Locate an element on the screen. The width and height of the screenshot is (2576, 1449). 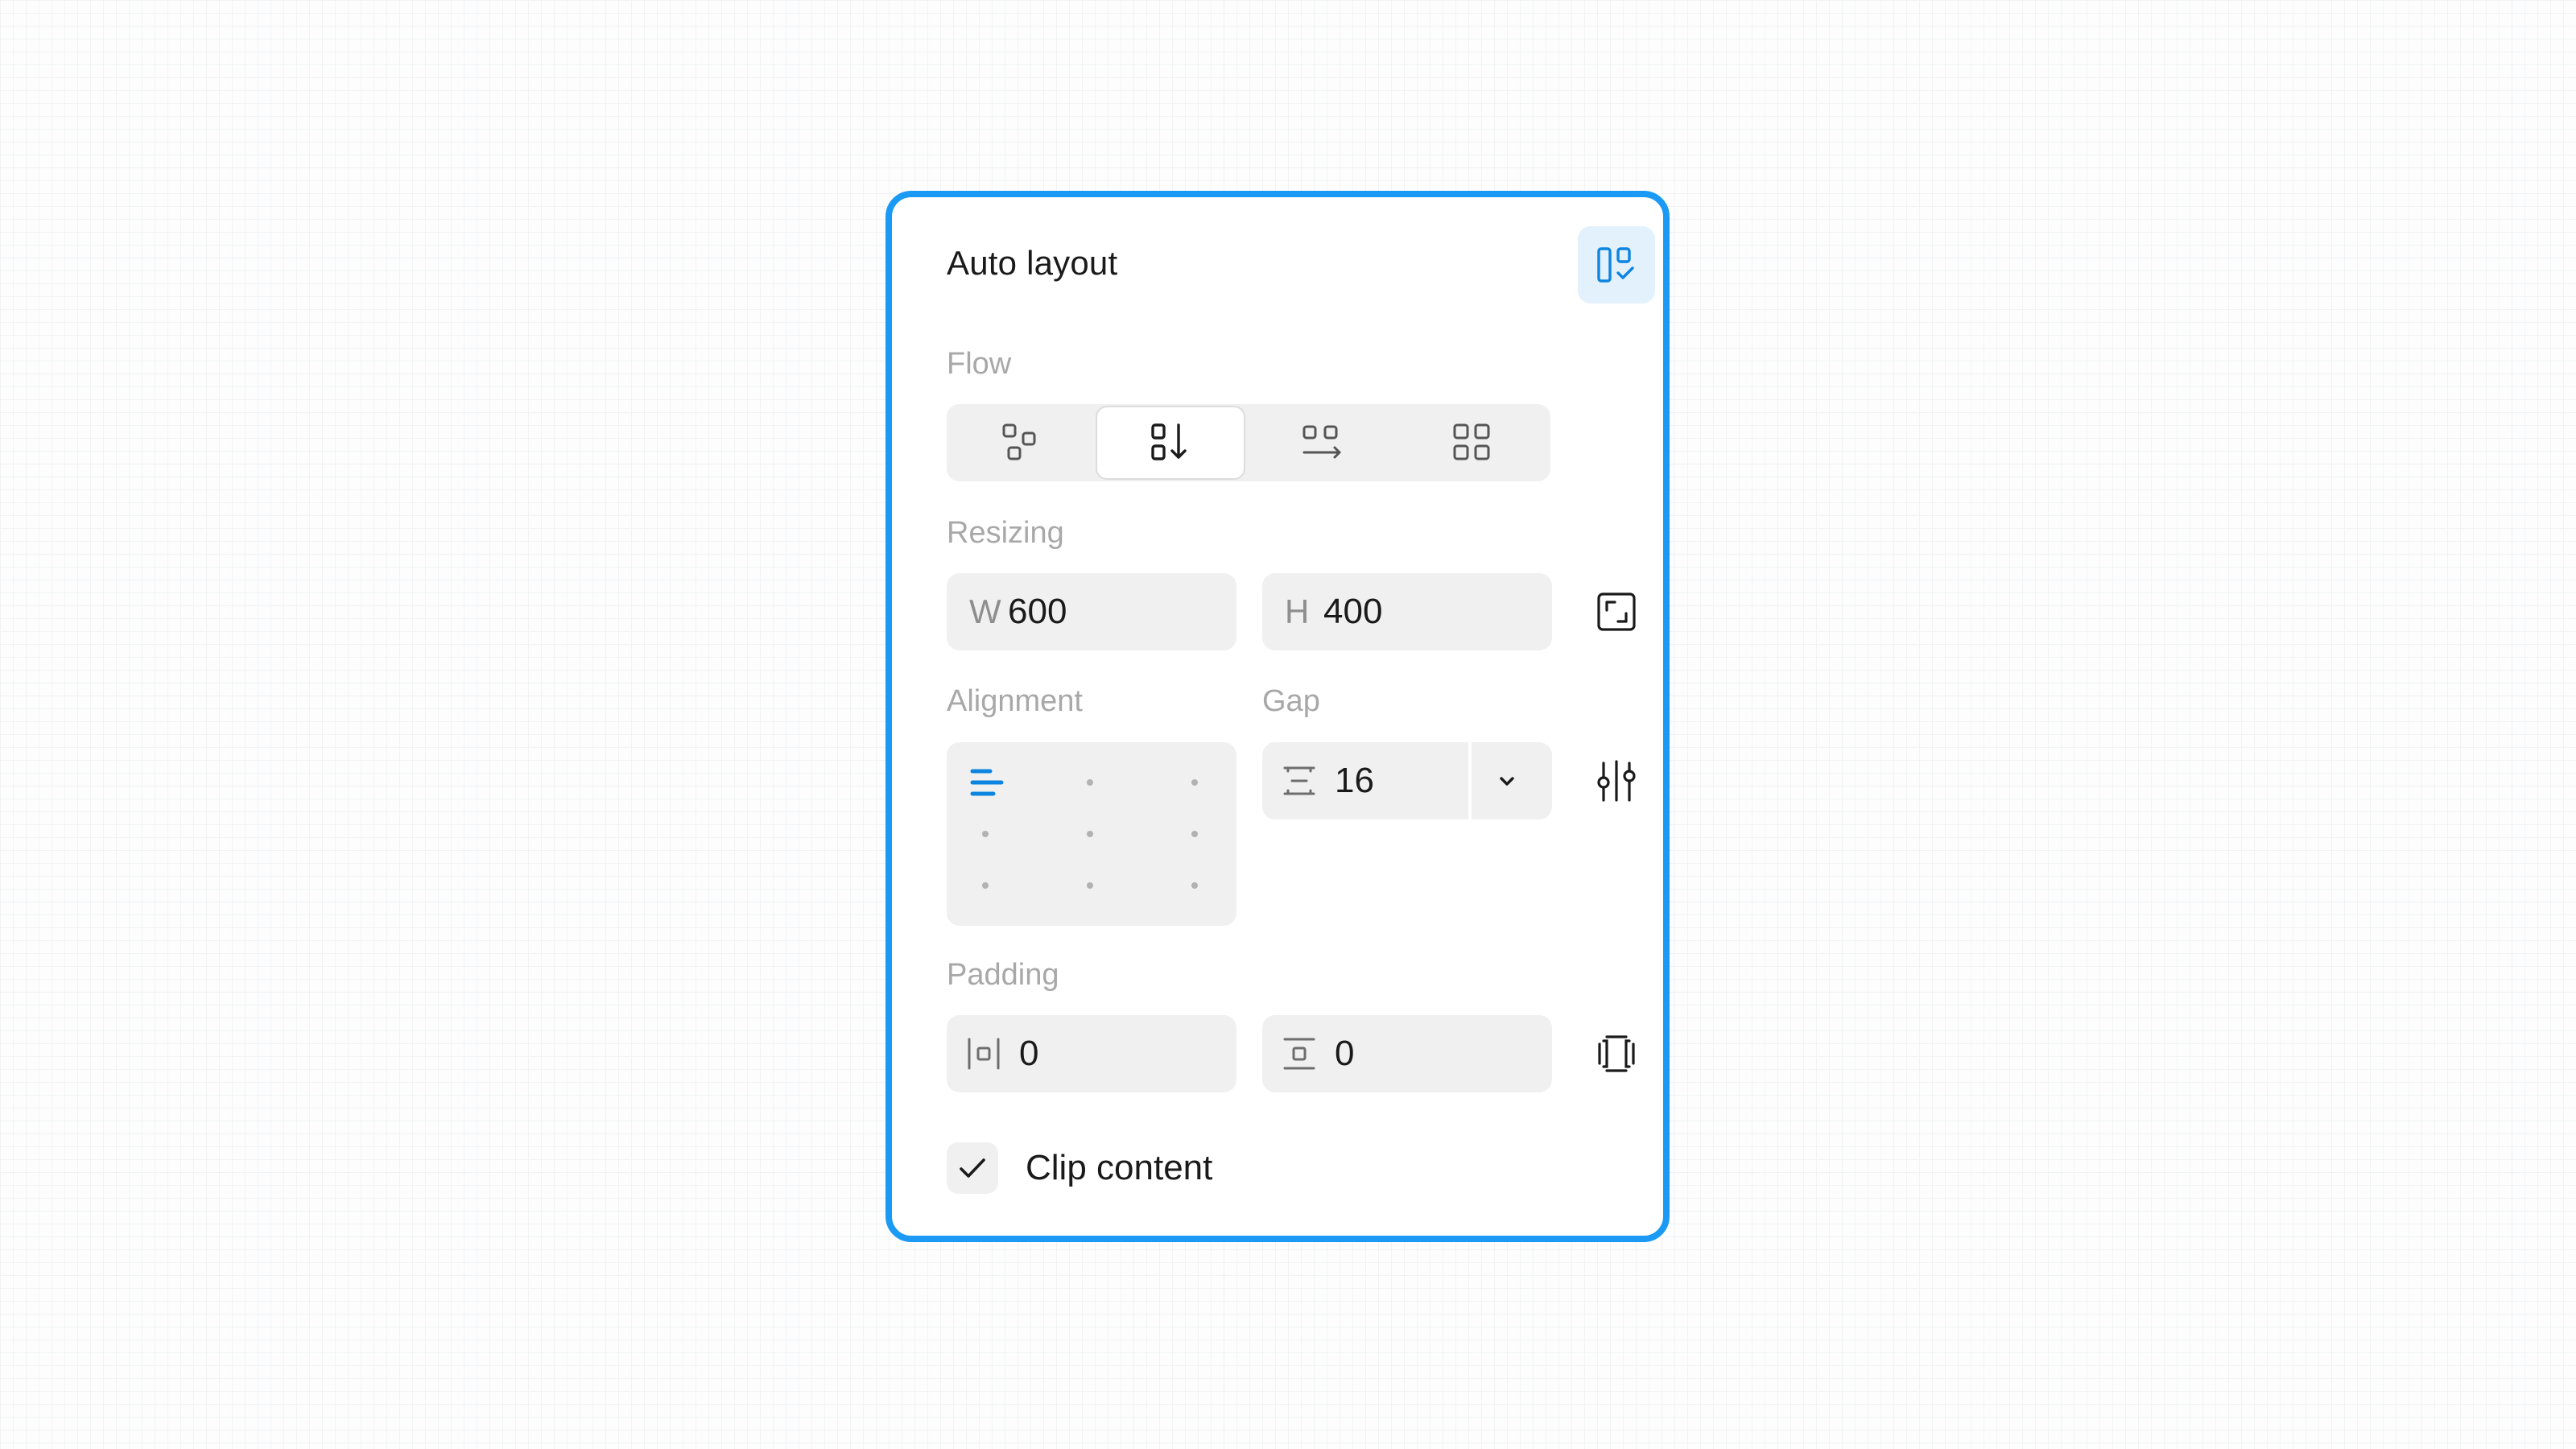
horizontal-padding-icon is located at coordinates (983, 1053).